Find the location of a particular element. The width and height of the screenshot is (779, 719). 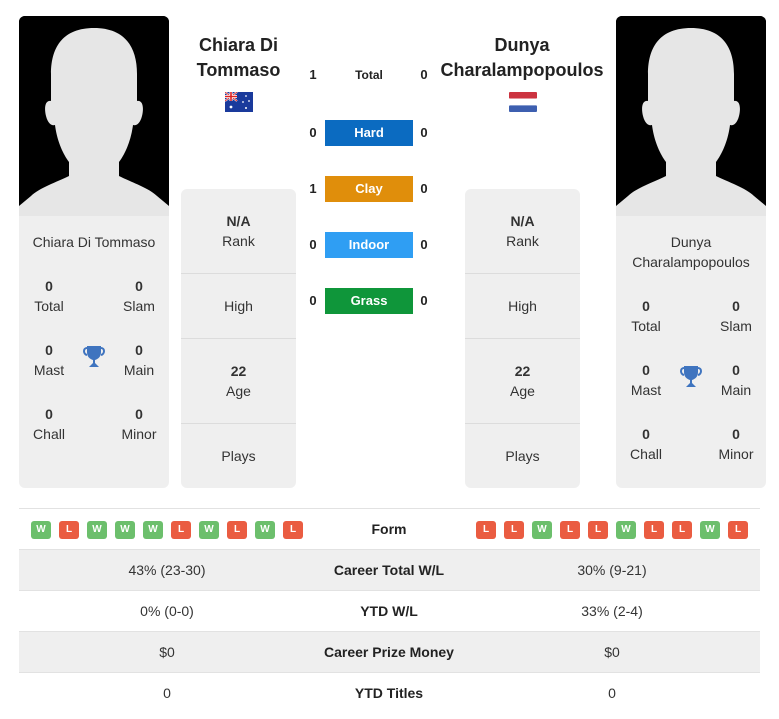

player2-title-chall: 0 Chall is located at coordinates (646, 444).